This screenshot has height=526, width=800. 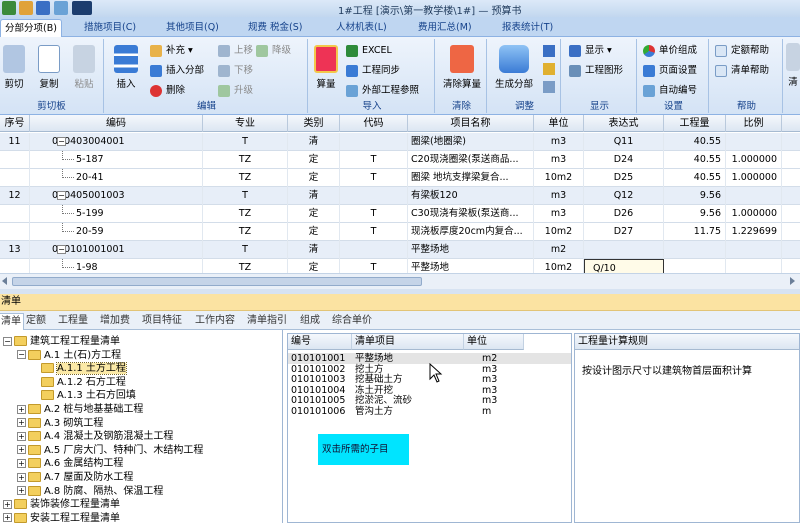 What do you see at coordinates (792, 281) in the screenshot?
I see `scroll-right-arrow-icon` at bounding box center [792, 281].